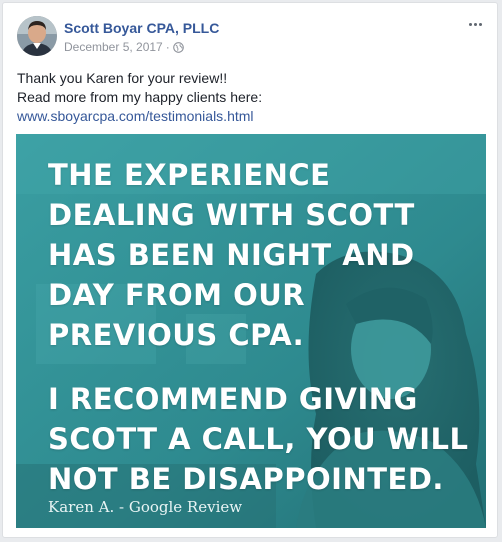  Describe the element at coordinates (140, 97) in the screenshot. I see `post-text-line: Read more from my happy clients here:` at that location.